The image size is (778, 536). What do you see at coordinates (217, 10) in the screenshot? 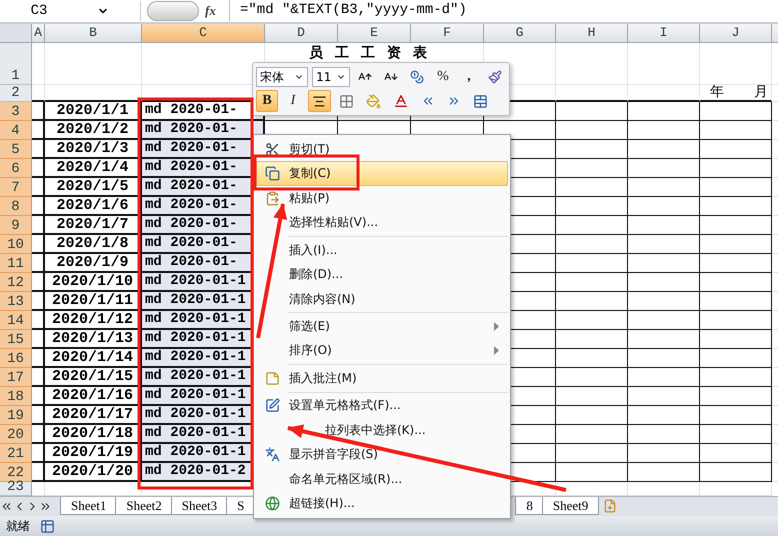
I see `function-button: fx` at bounding box center [217, 10].